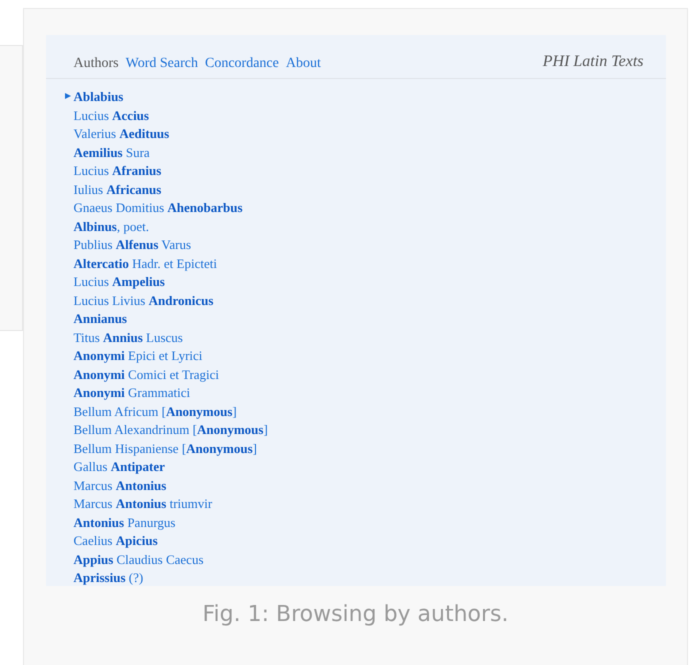  Describe the element at coordinates (165, 448) in the screenshot. I see `author-link: Bellum Hispaniense [Anonymous]` at that location.